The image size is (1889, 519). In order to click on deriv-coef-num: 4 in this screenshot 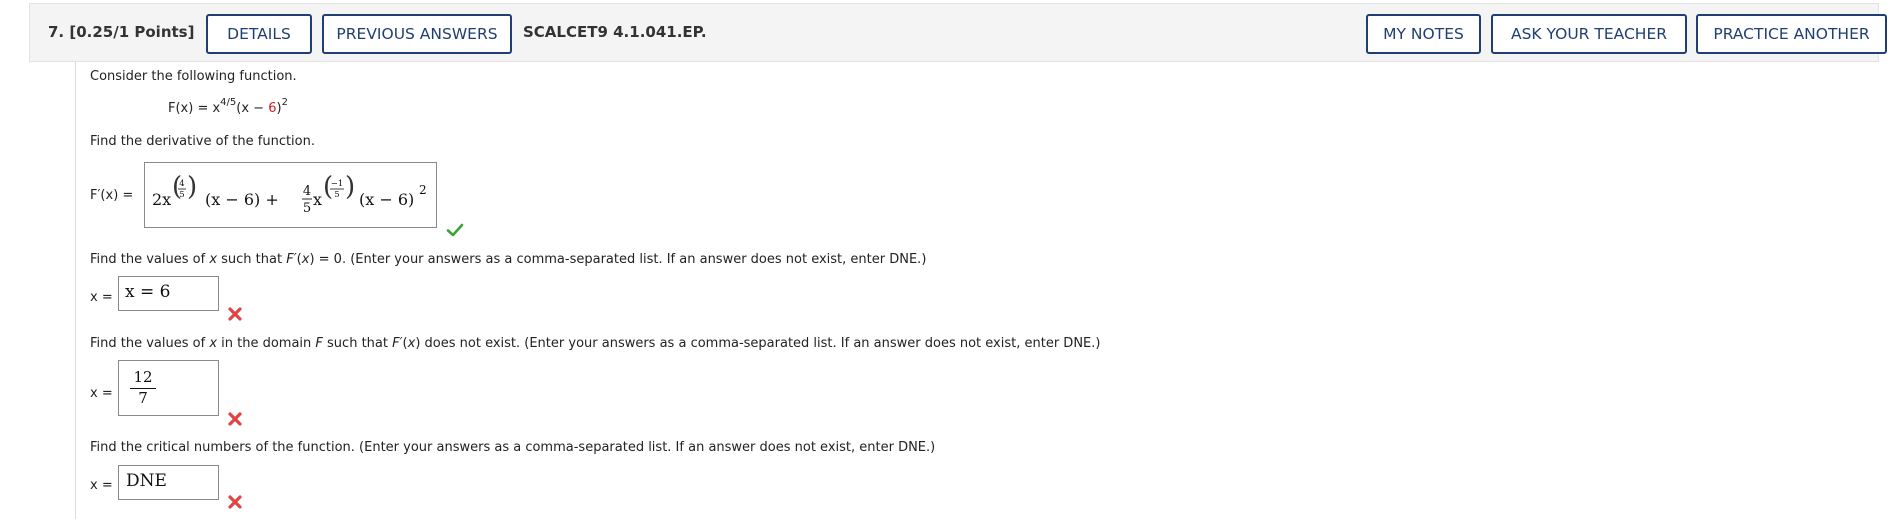, I will do `click(307, 191)`.